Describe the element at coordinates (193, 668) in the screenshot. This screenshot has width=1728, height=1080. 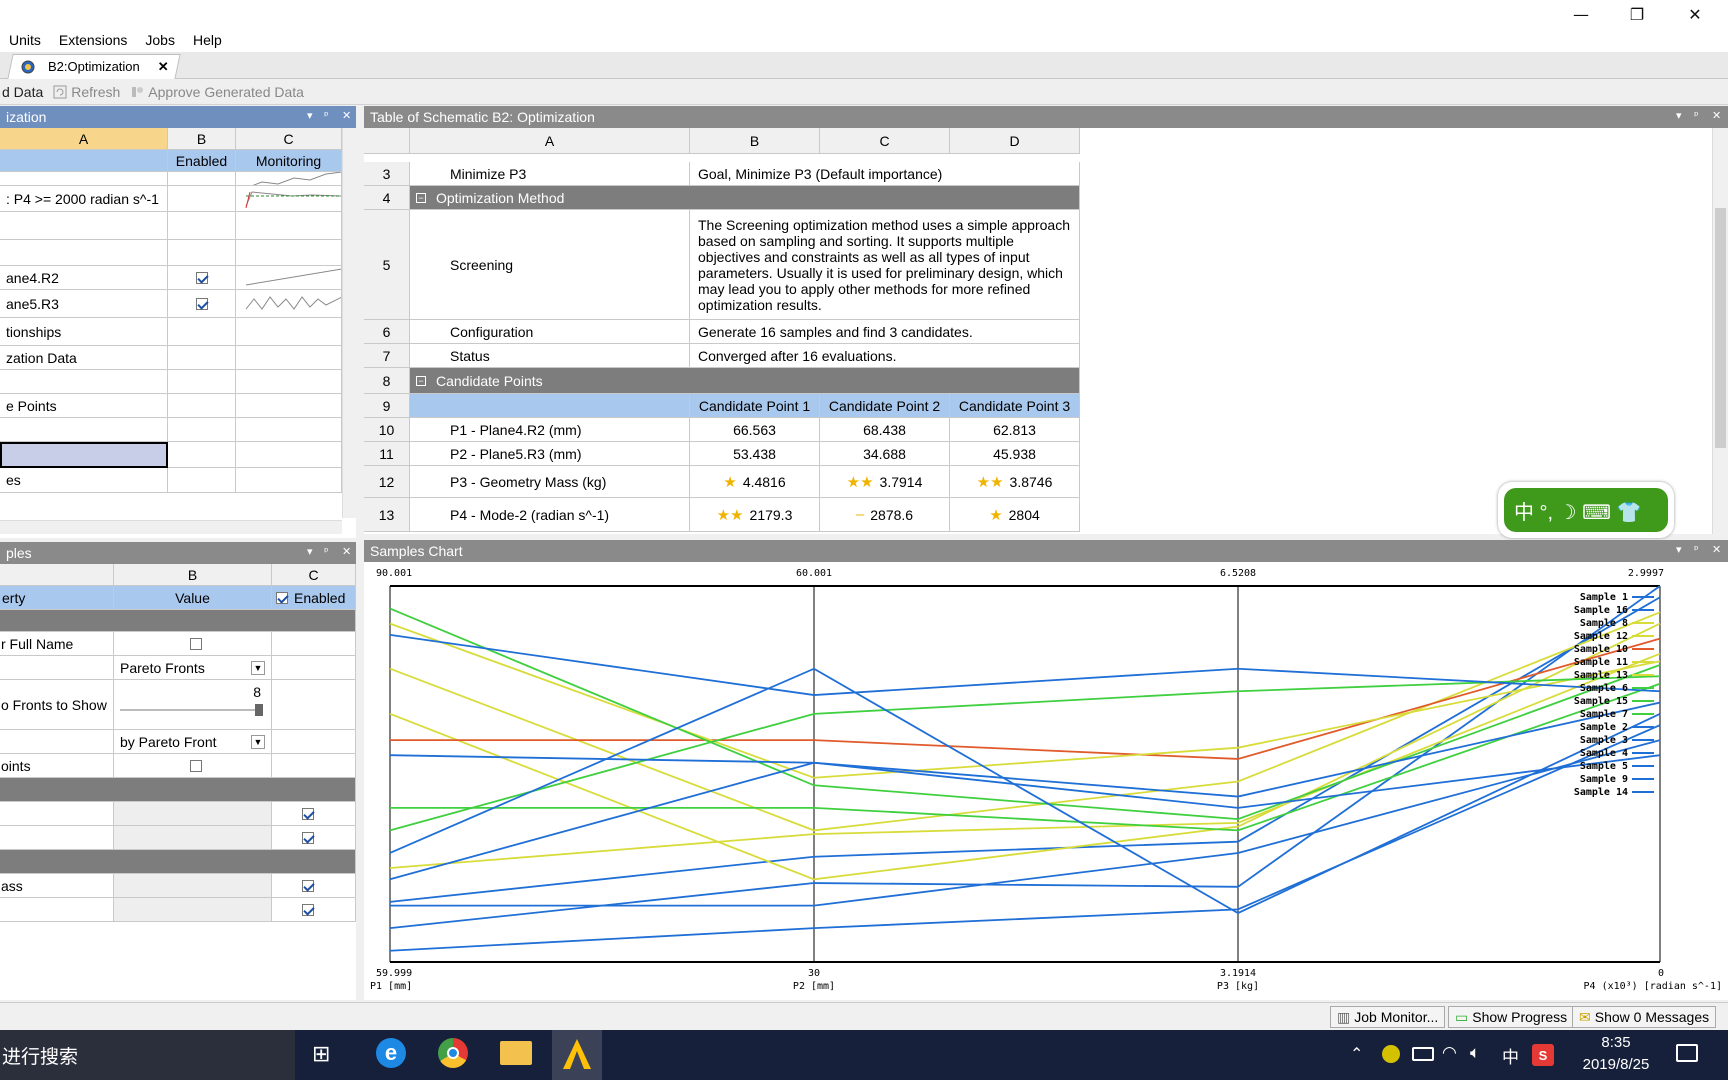
I see `property-value: Pareto Fronts ▼` at that location.